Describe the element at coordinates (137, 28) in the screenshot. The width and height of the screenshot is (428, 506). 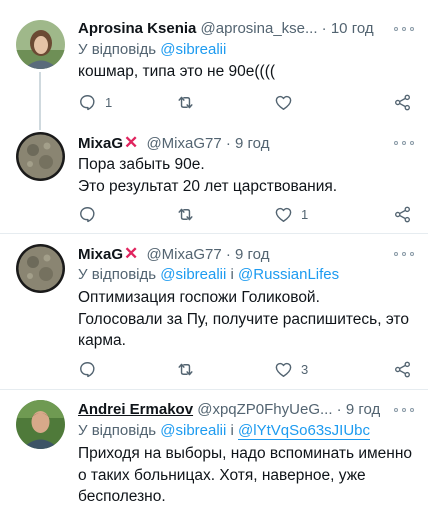
I see `author-name: Aprosina Ksenia` at that location.